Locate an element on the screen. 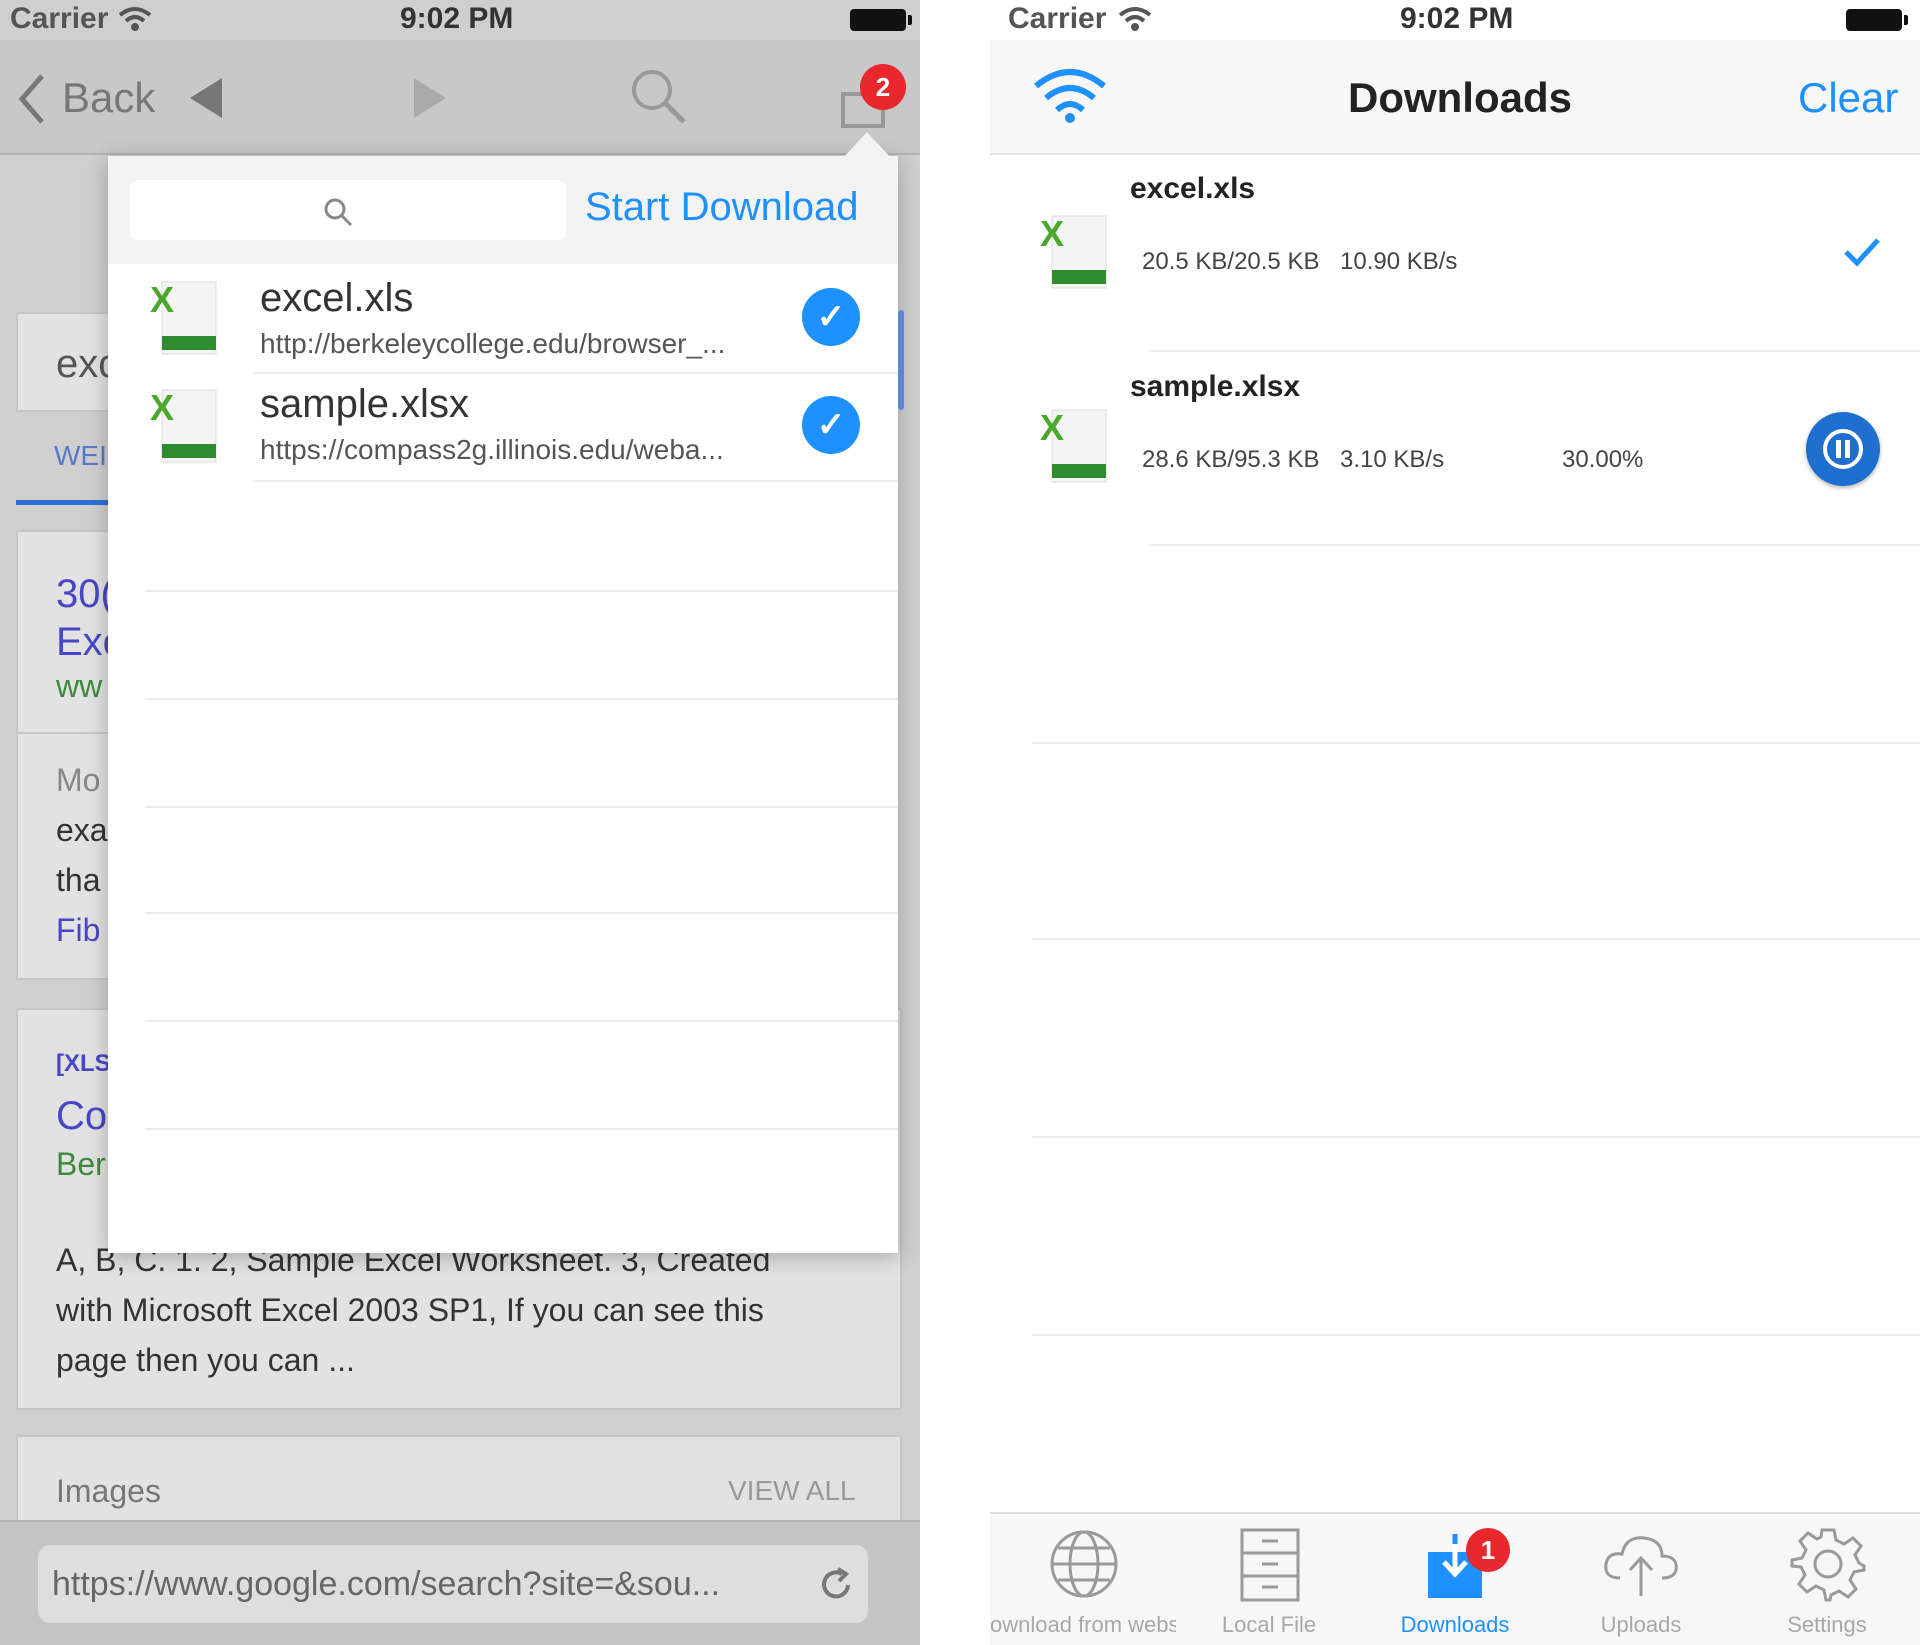  file-cabinet-icon is located at coordinates (1270, 1565).